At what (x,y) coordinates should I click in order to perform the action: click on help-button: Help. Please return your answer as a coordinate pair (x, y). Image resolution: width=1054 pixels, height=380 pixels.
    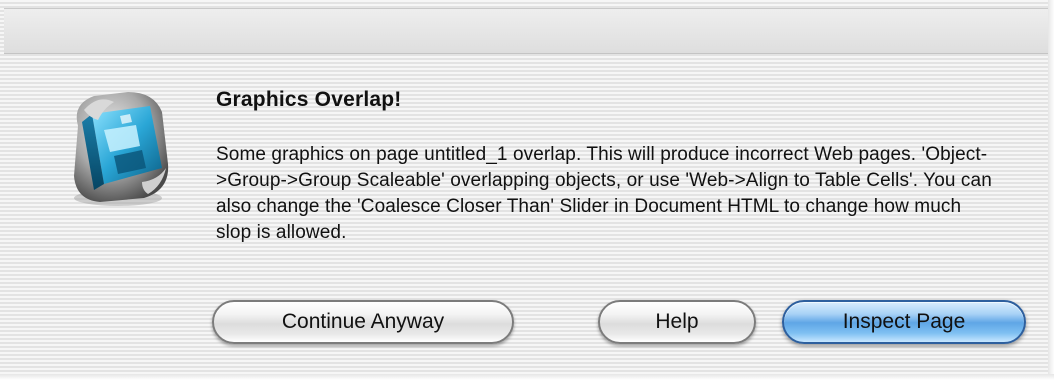
    Looking at the image, I should click on (677, 322).